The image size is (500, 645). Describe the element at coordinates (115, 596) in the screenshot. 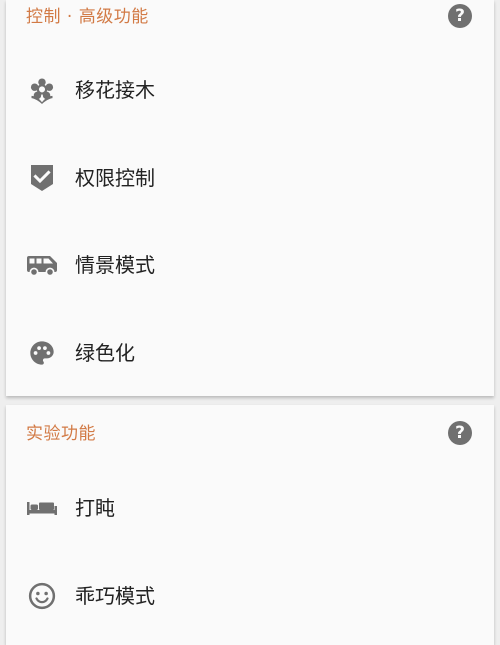

I see `menu-item-label: 乖巧模式` at that location.